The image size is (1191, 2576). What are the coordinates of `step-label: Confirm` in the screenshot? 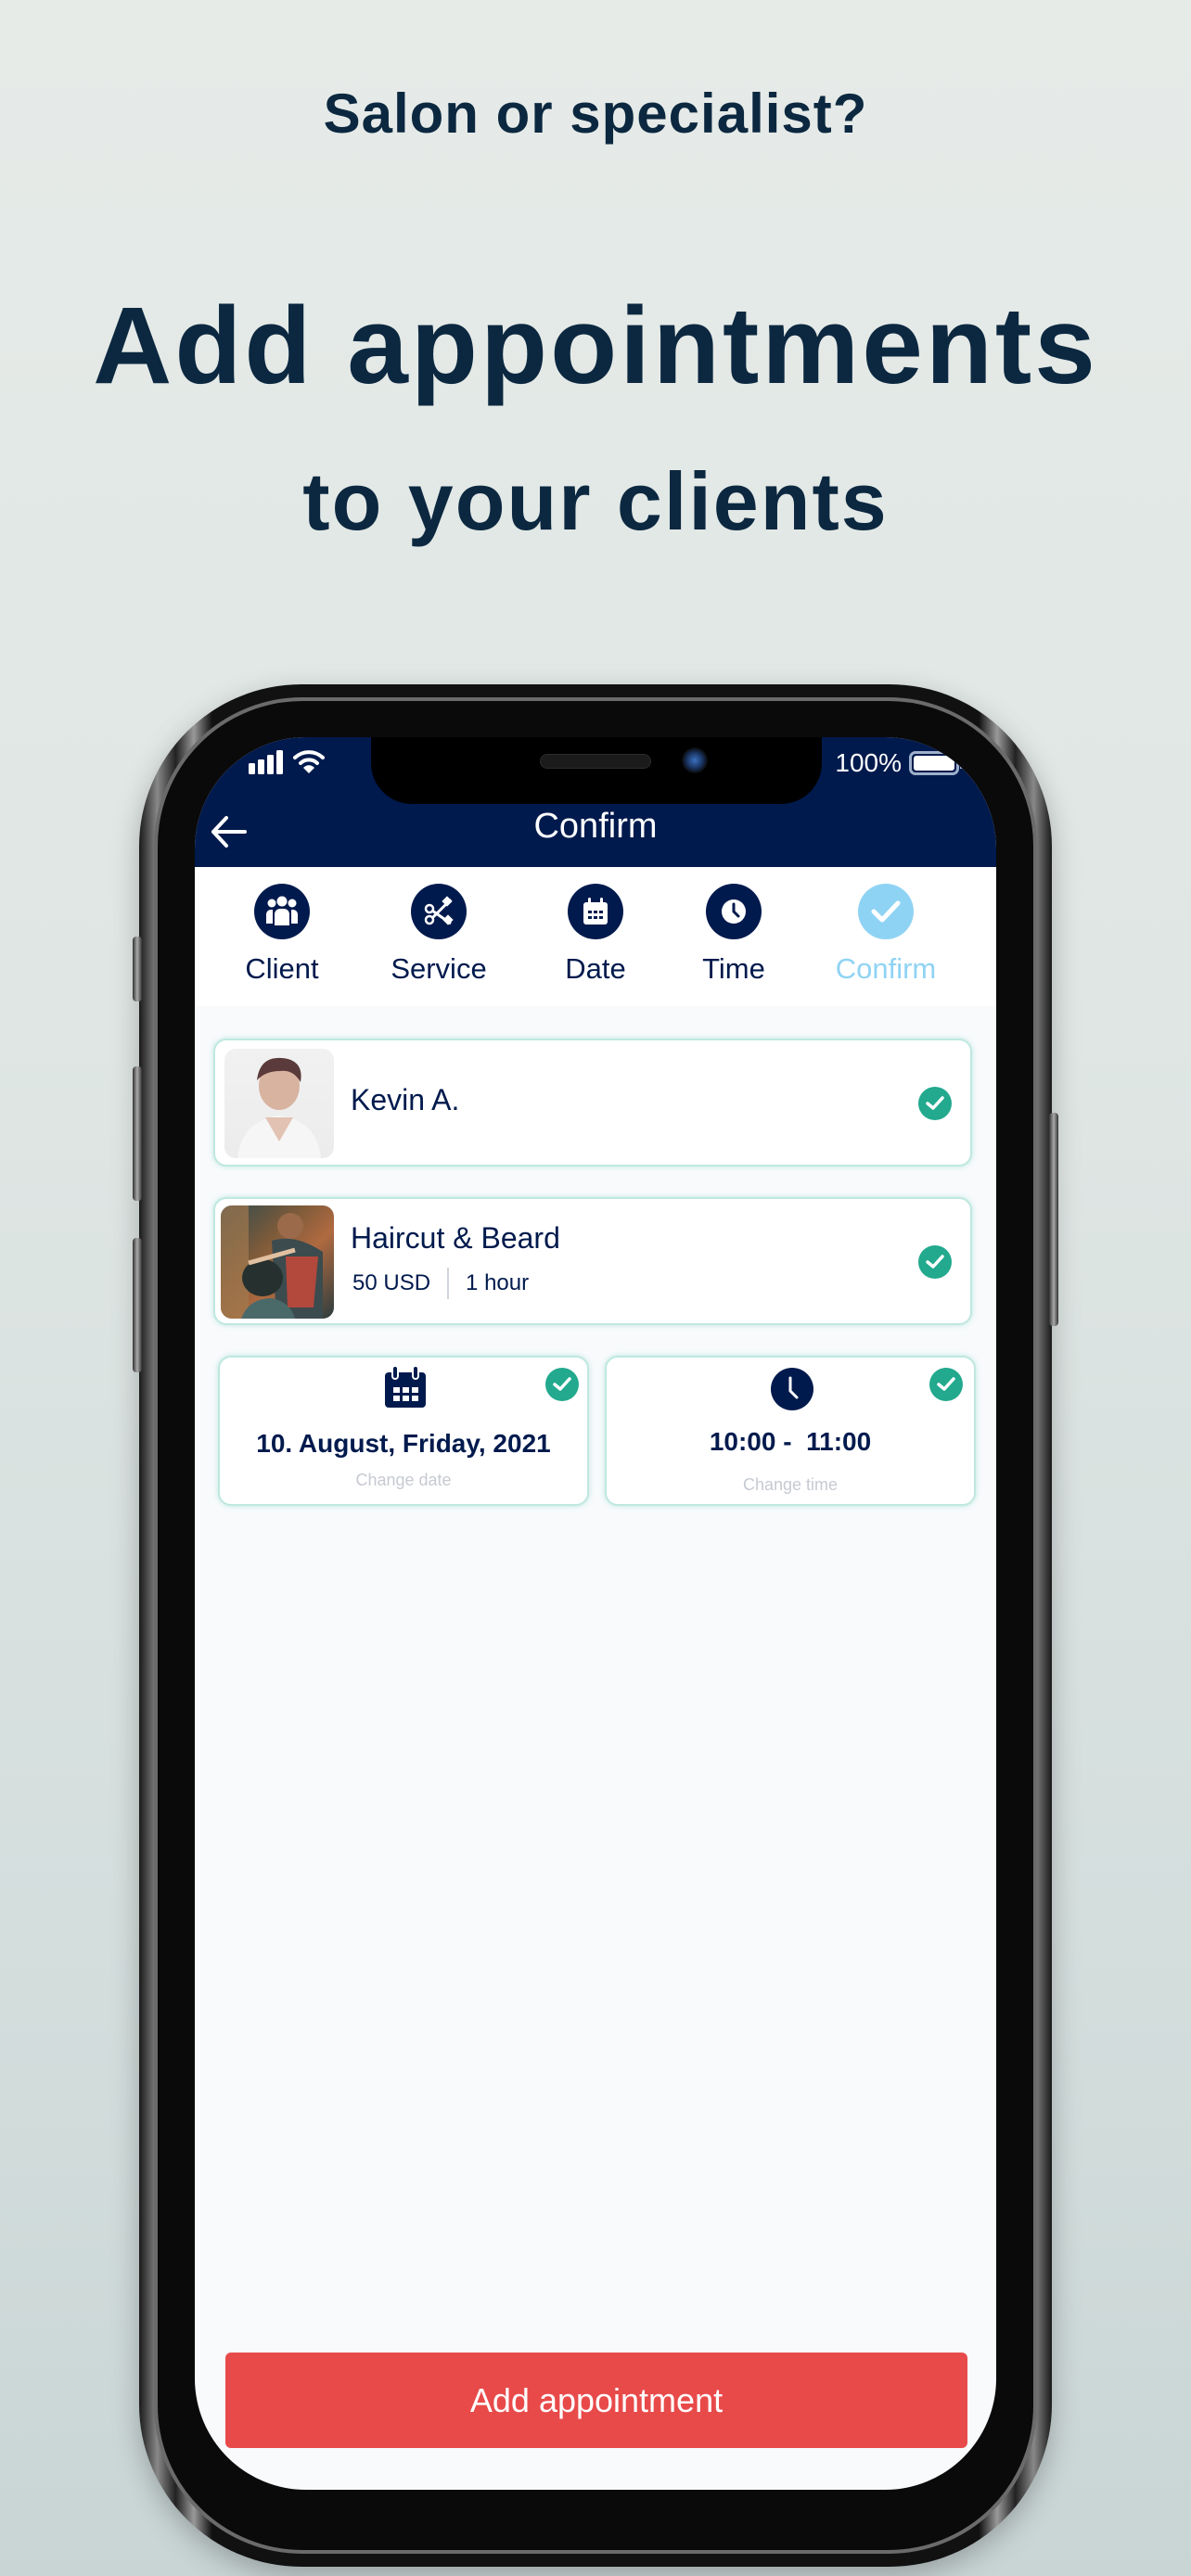 It's located at (886, 969).